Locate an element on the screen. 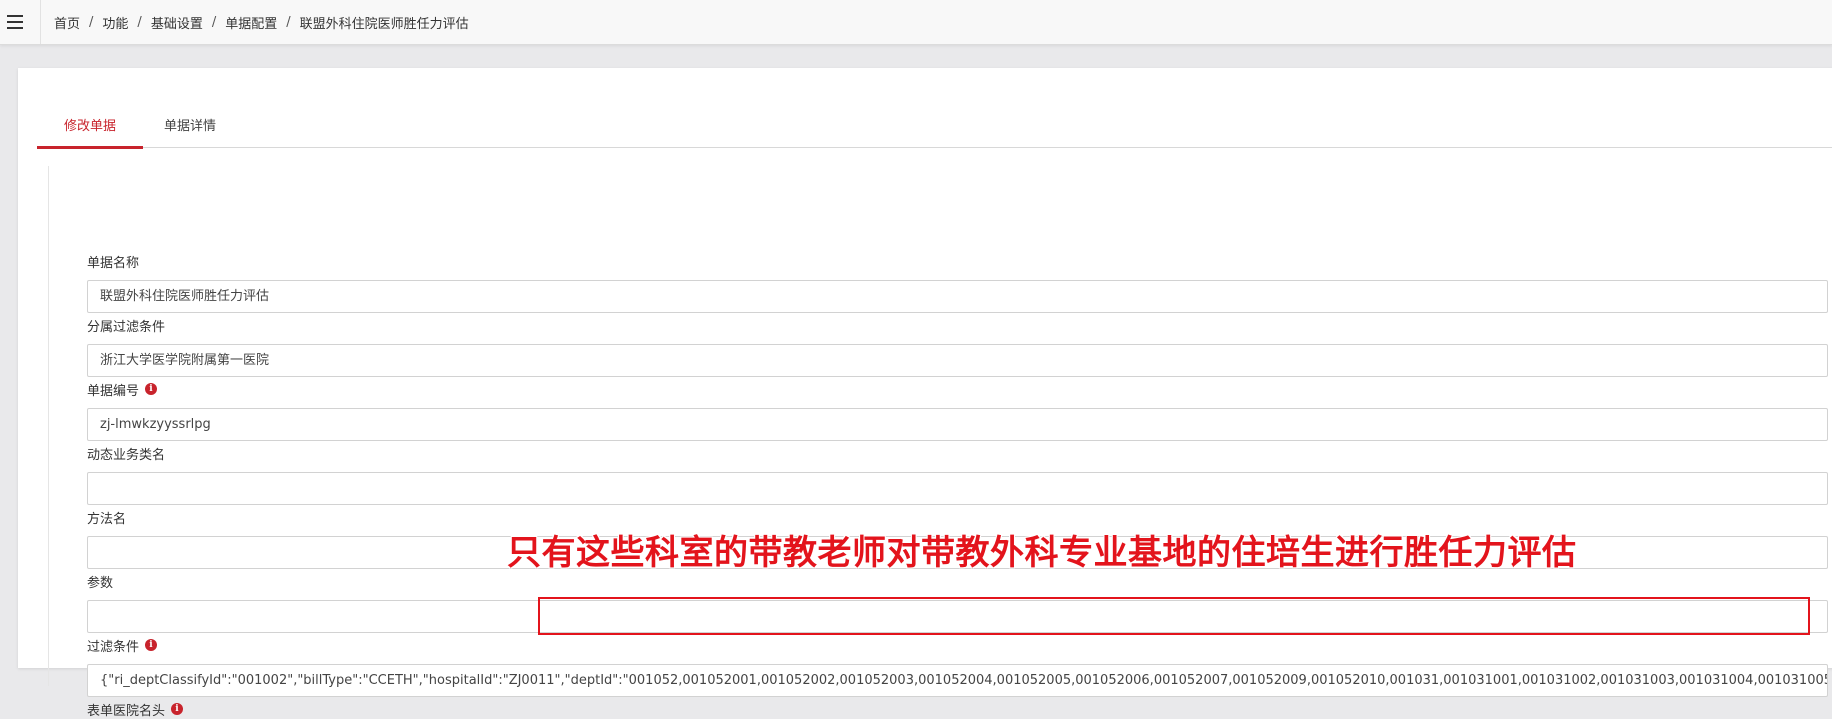 The image size is (1832, 719). filter-branch-label-text: 分属过滤条件 is located at coordinates (126, 327).